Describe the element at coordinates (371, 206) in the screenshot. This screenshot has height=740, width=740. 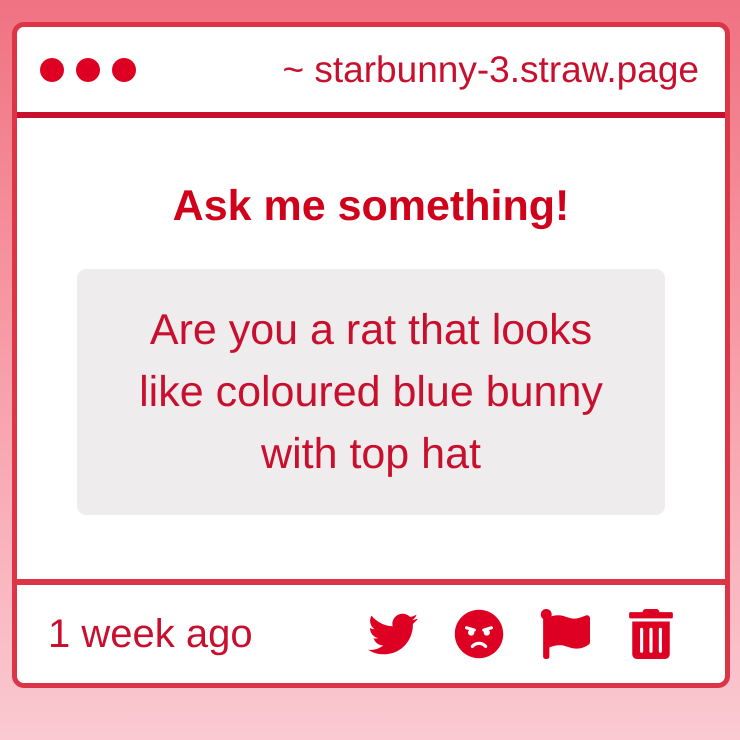
I see `prompt-title: Ask me something!` at that location.